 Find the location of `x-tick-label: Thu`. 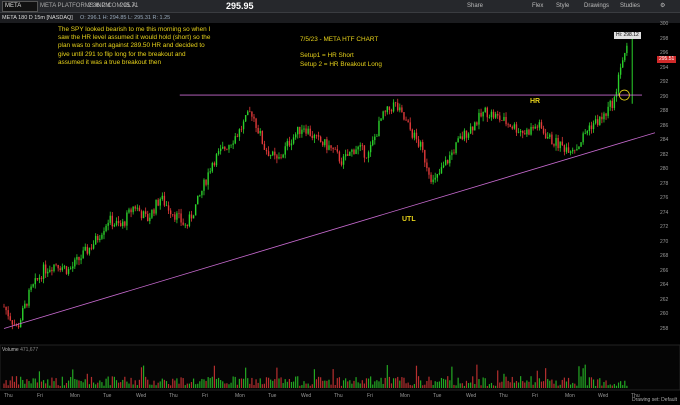

x-tick-label: Thu is located at coordinates (173, 396).